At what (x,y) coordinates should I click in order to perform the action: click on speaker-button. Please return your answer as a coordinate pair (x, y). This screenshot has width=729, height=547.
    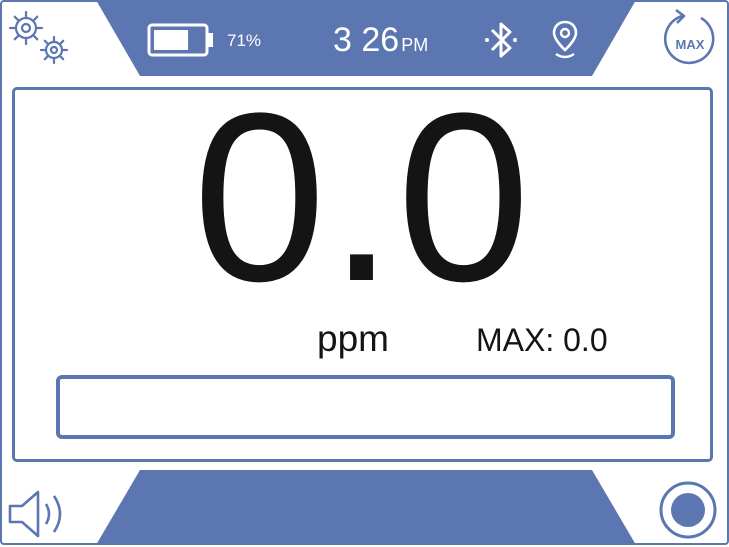
    Looking at the image, I should click on (39, 514).